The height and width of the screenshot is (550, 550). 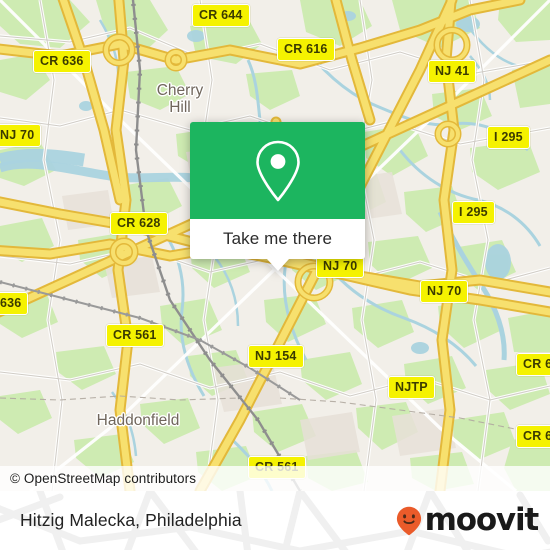 I want to click on popup-footer: Take me there, so click(x=277, y=245).